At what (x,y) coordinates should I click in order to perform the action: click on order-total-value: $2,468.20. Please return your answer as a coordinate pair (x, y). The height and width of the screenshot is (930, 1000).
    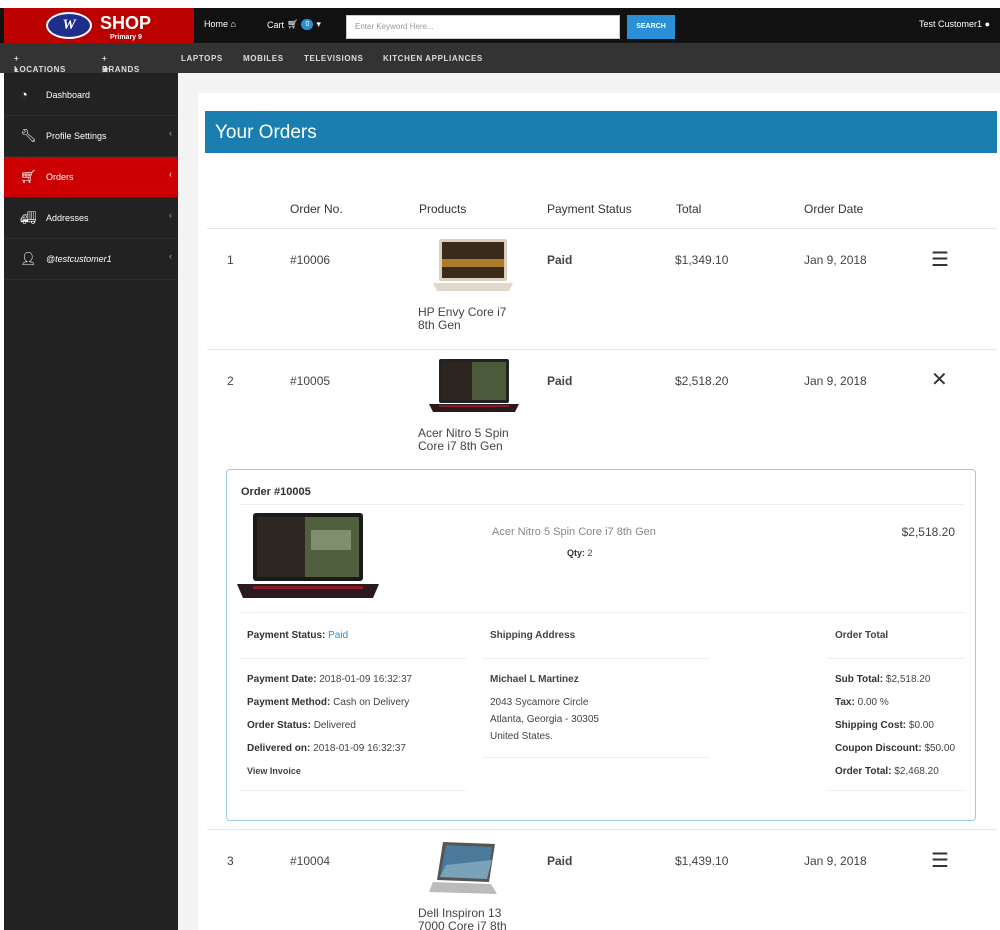
    Looking at the image, I should click on (916, 771).